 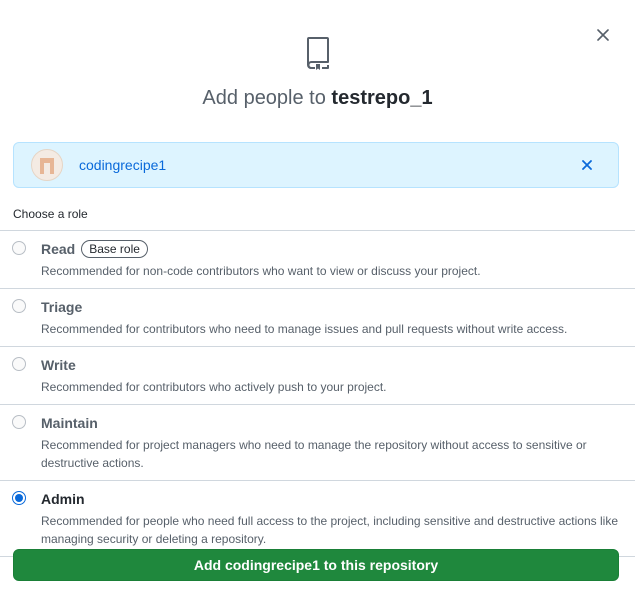 What do you see at coordinates (264, 98) in the screenshot?
I see `title-prefix: Add people to` at bounding box center [264, 98].